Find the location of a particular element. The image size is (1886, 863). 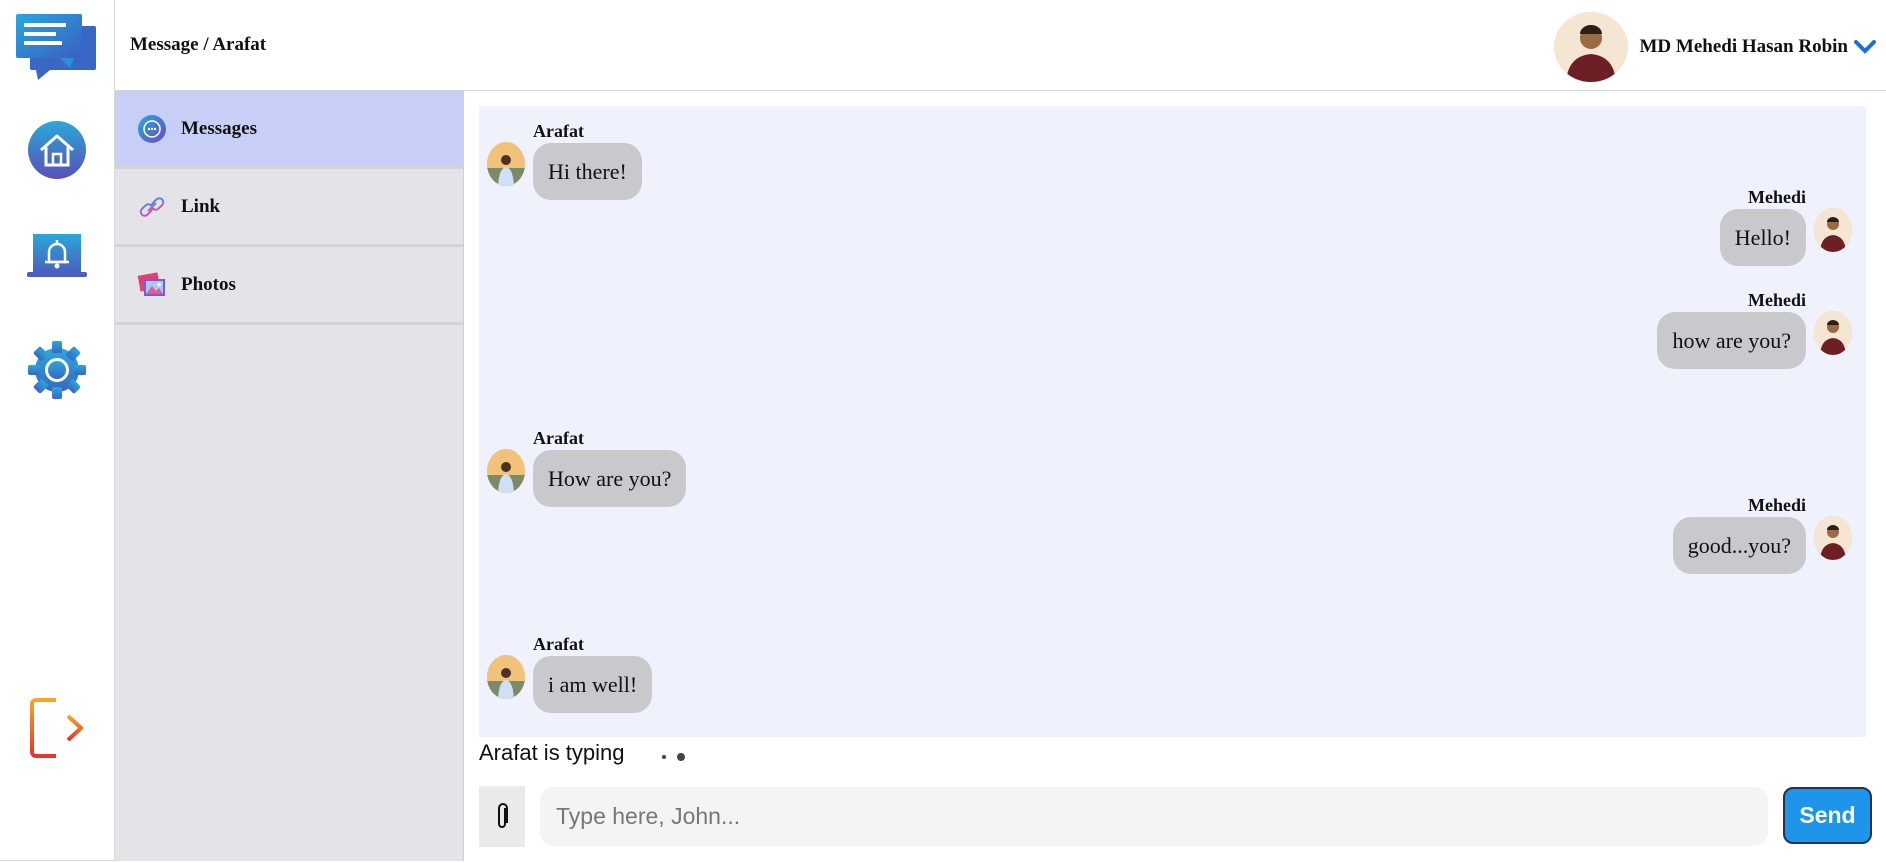

message-item: Mehedi Hello! is located at coordinates (1785, 226).